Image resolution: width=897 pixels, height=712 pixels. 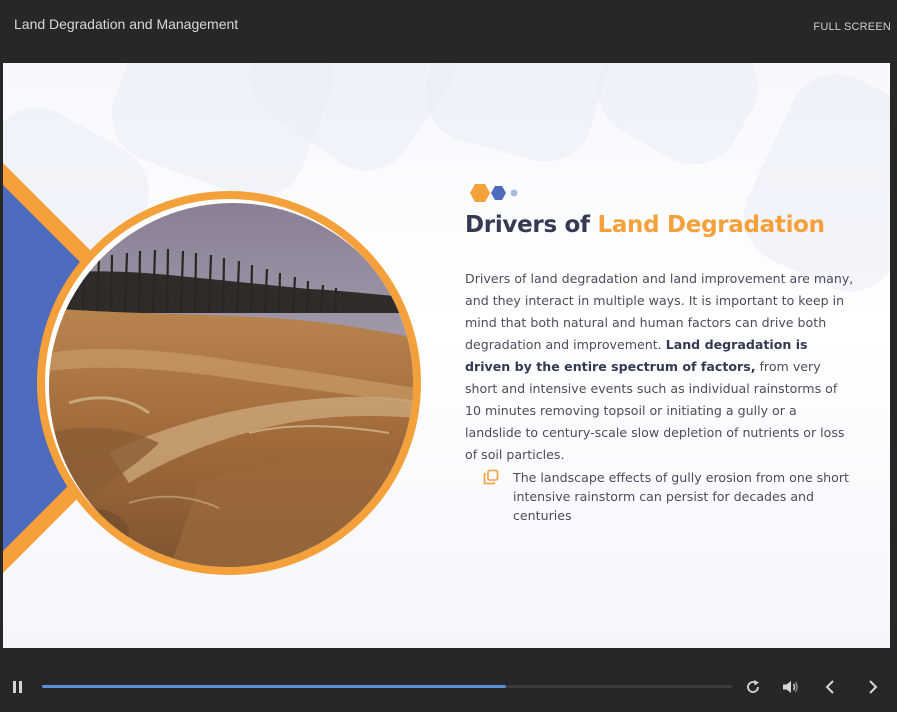 I want to click on replay-icon, so click(x=753, y=687).